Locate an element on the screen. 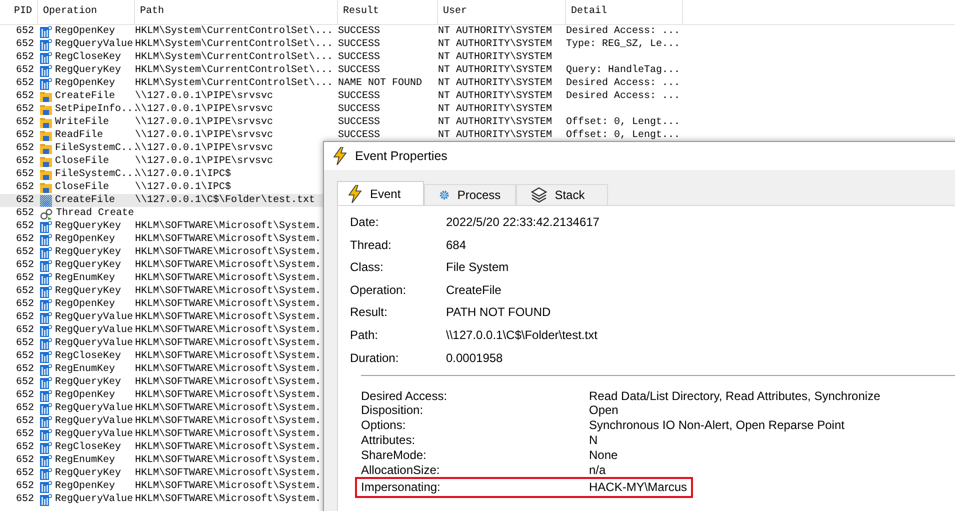 The width and height of the screenshot is (955, 511). detail-value: Read Data/List Directory, Read Attributes, Synchronize is located at coordinates (734, 396).